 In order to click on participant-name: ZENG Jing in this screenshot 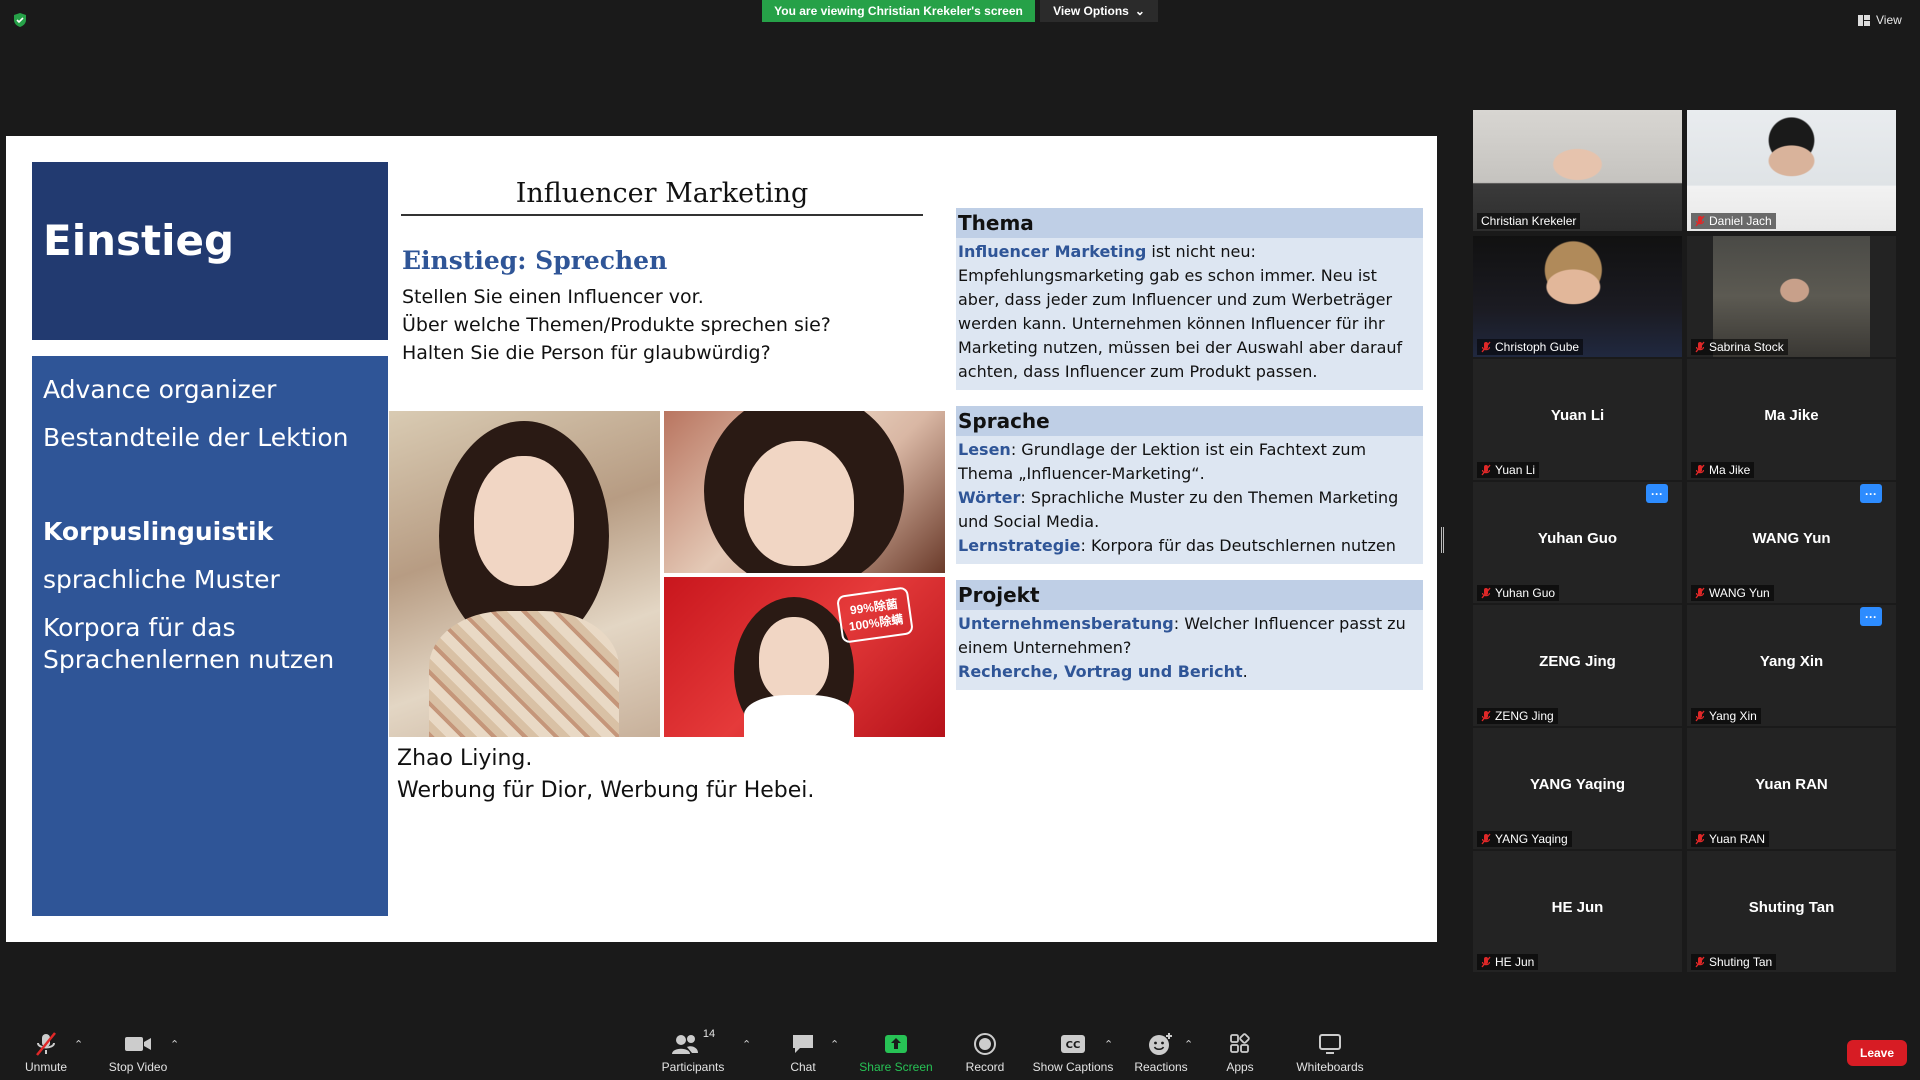, I will do `click(1524, 716)`.